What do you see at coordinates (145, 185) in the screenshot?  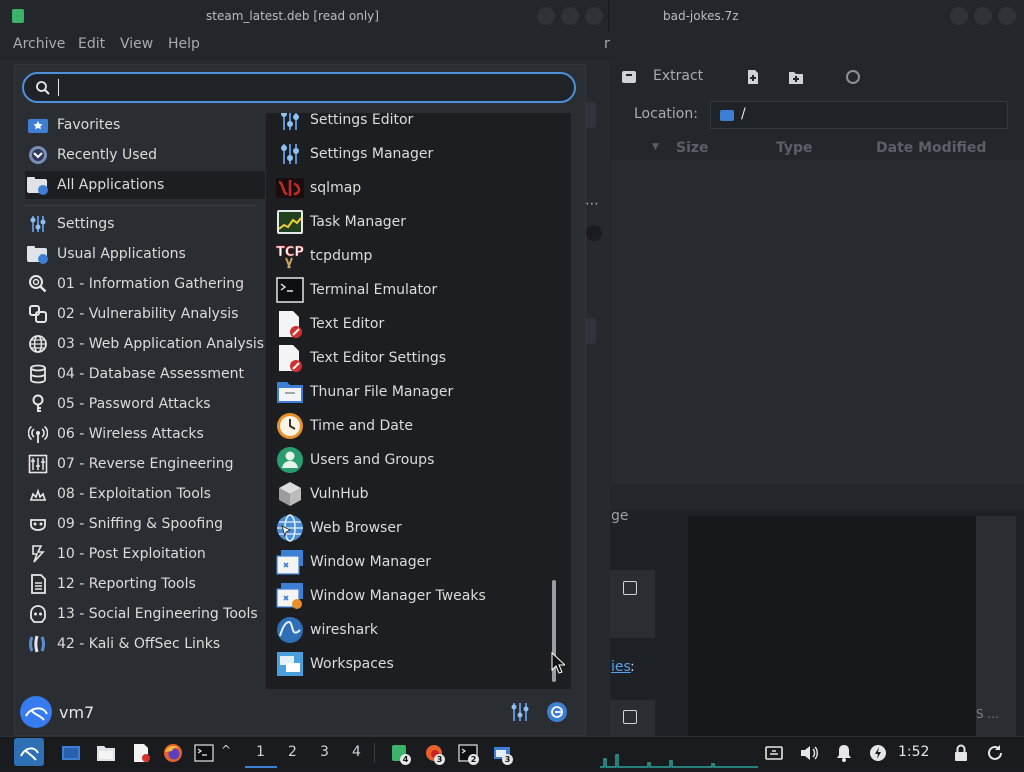 I see `category-all-applications: All Applications` at bounding box center [145, 185].